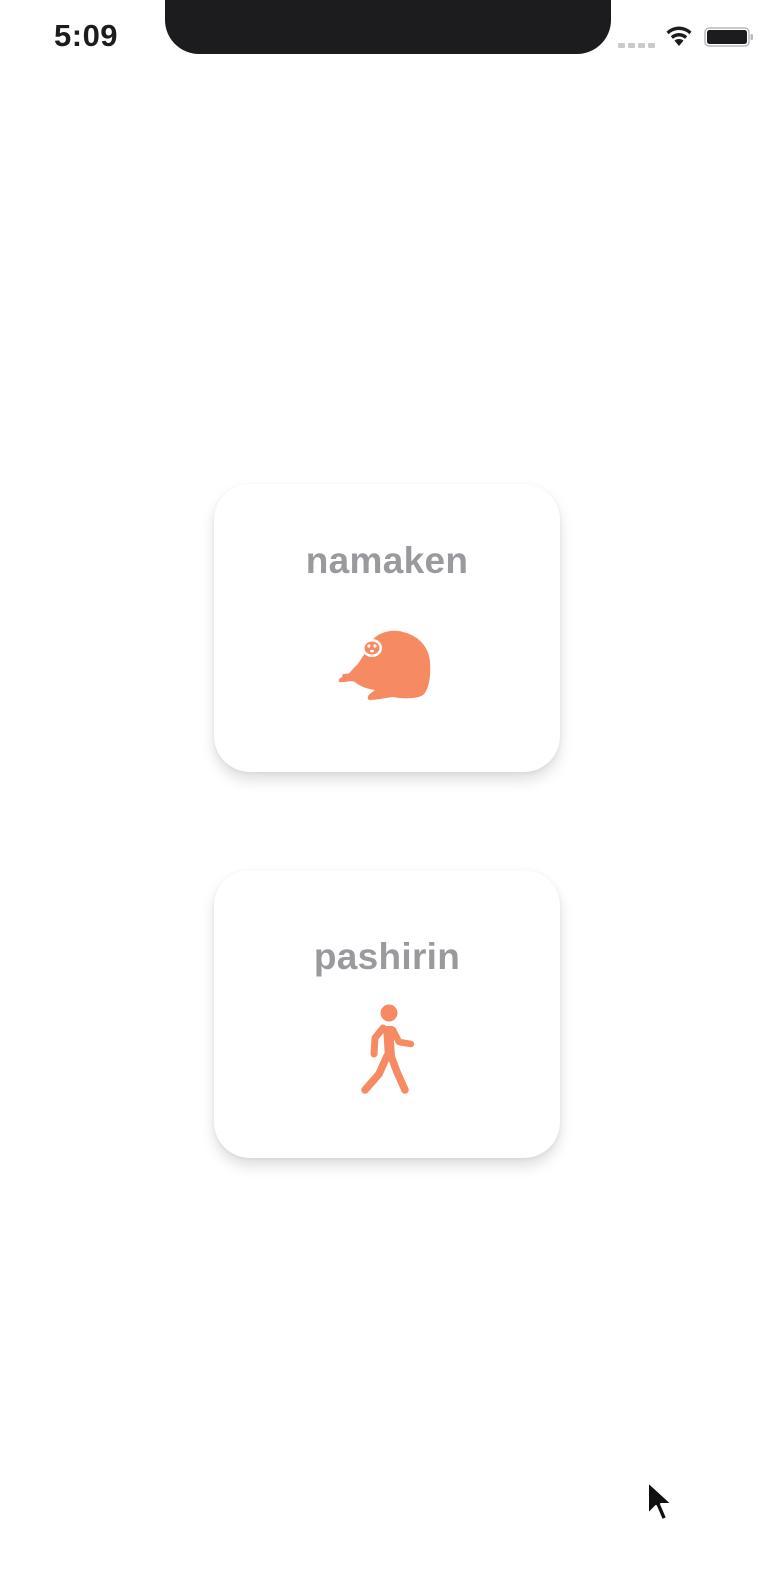  I want to click on status-bar: 5:09, so click(392, 40).